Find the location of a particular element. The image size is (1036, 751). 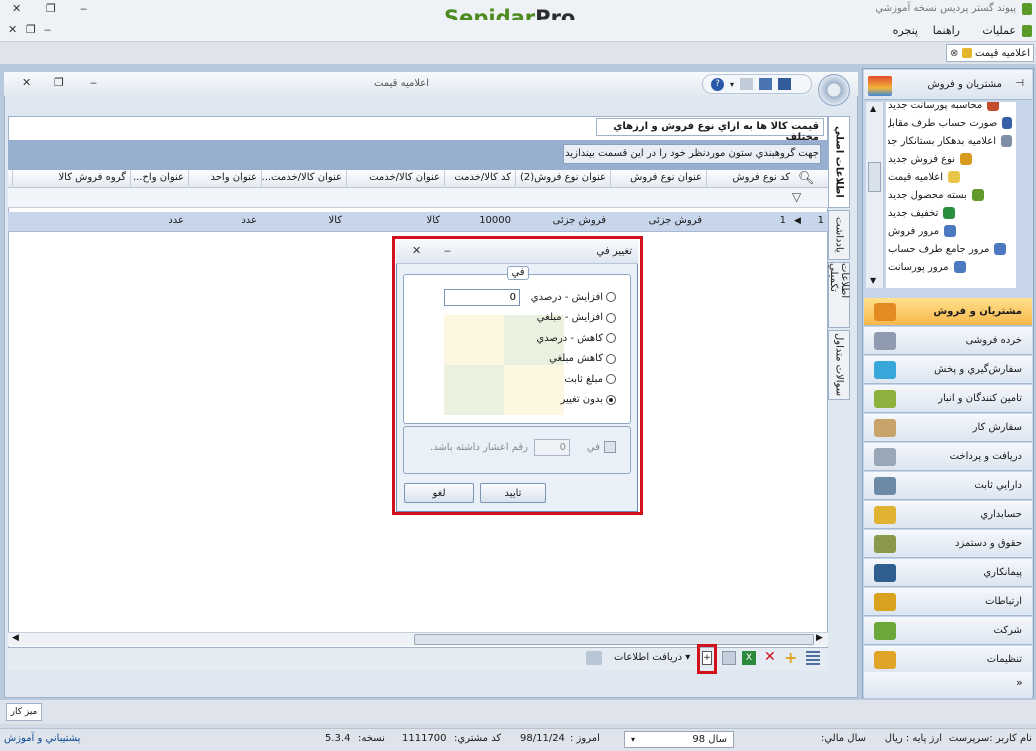

scroll-down-icon: ▼ is located at coordinates (873, 280).